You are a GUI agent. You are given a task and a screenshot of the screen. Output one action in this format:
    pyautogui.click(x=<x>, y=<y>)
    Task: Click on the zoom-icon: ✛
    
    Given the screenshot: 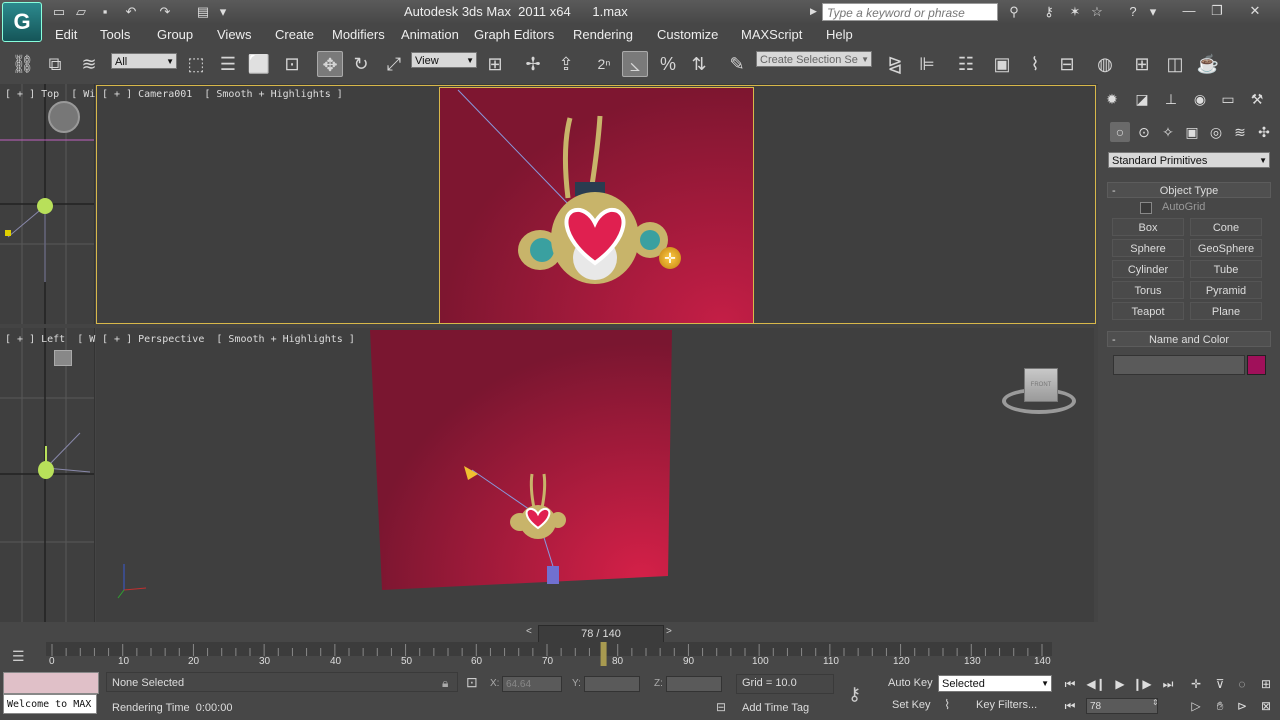 What is the action you would take?
    pyautogui.click(x=1196, y=684)
    